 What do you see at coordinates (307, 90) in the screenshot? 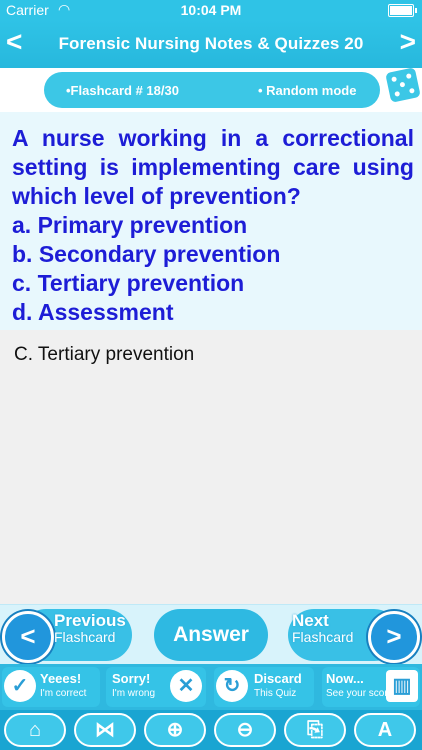
I see `random-mode-label: • Random mode` at bounding box center [307, 90].